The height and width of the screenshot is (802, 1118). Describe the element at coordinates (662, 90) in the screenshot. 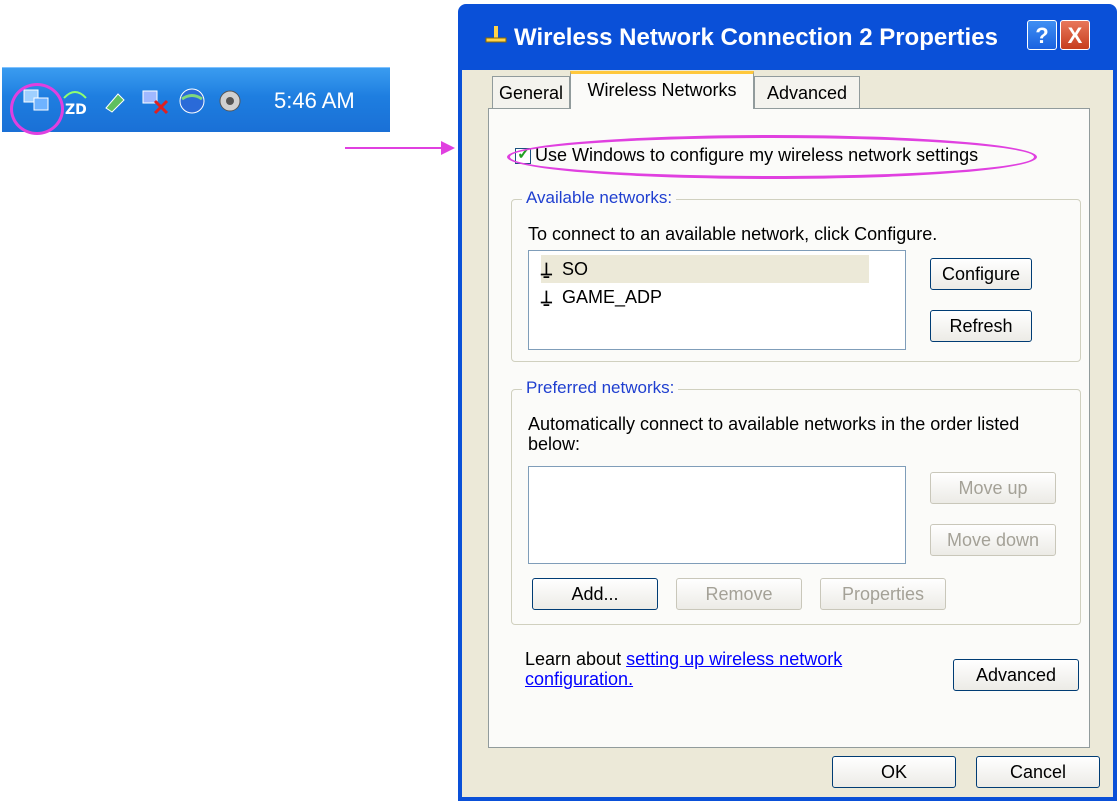

I see `tab-wireless-networks: Wireless Networks` at that location.